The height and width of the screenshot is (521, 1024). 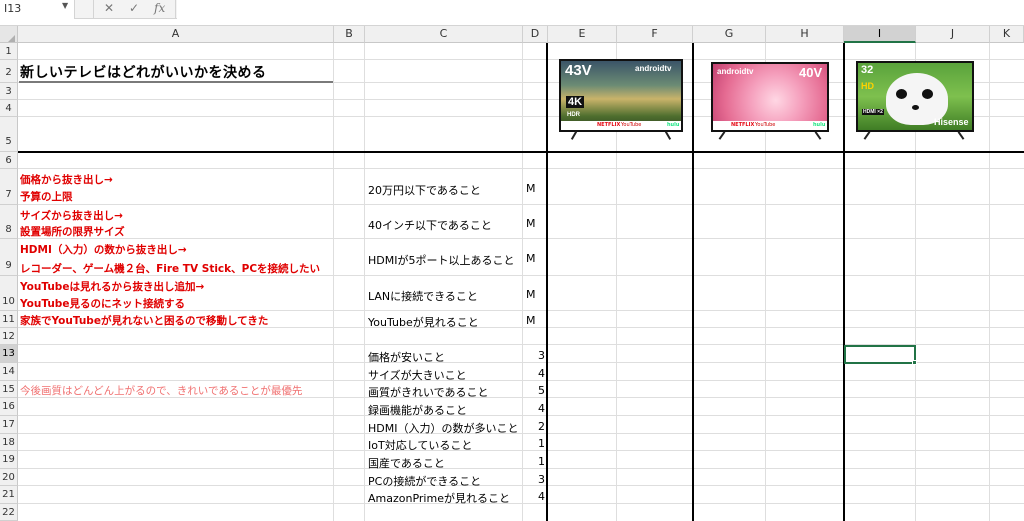 What do you see at coordinates (534, 426) in the screenshot?
I see `want-weight: 2` at bounding box center [534, 426].